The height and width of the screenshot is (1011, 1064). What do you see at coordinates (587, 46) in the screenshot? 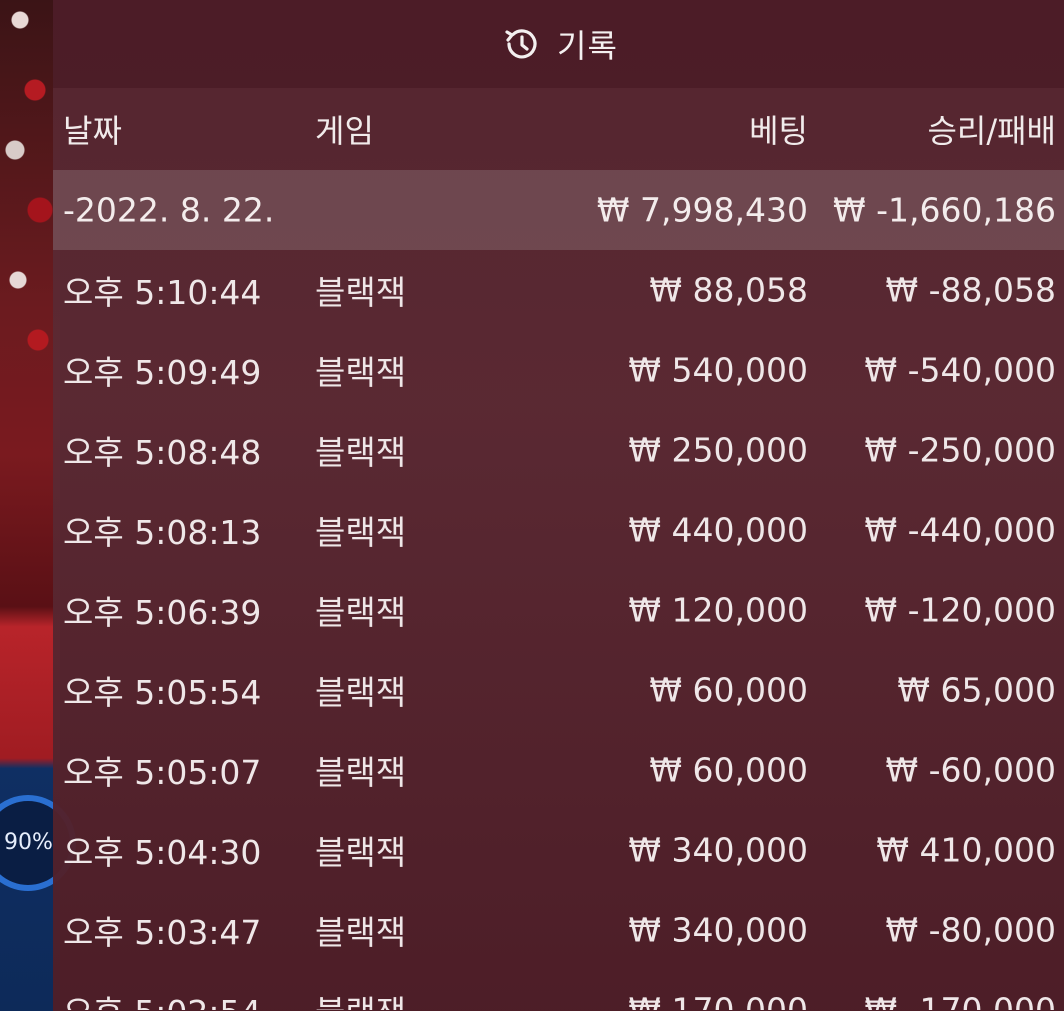
I see `history-title: 기록` at bounding box center [587, 46].